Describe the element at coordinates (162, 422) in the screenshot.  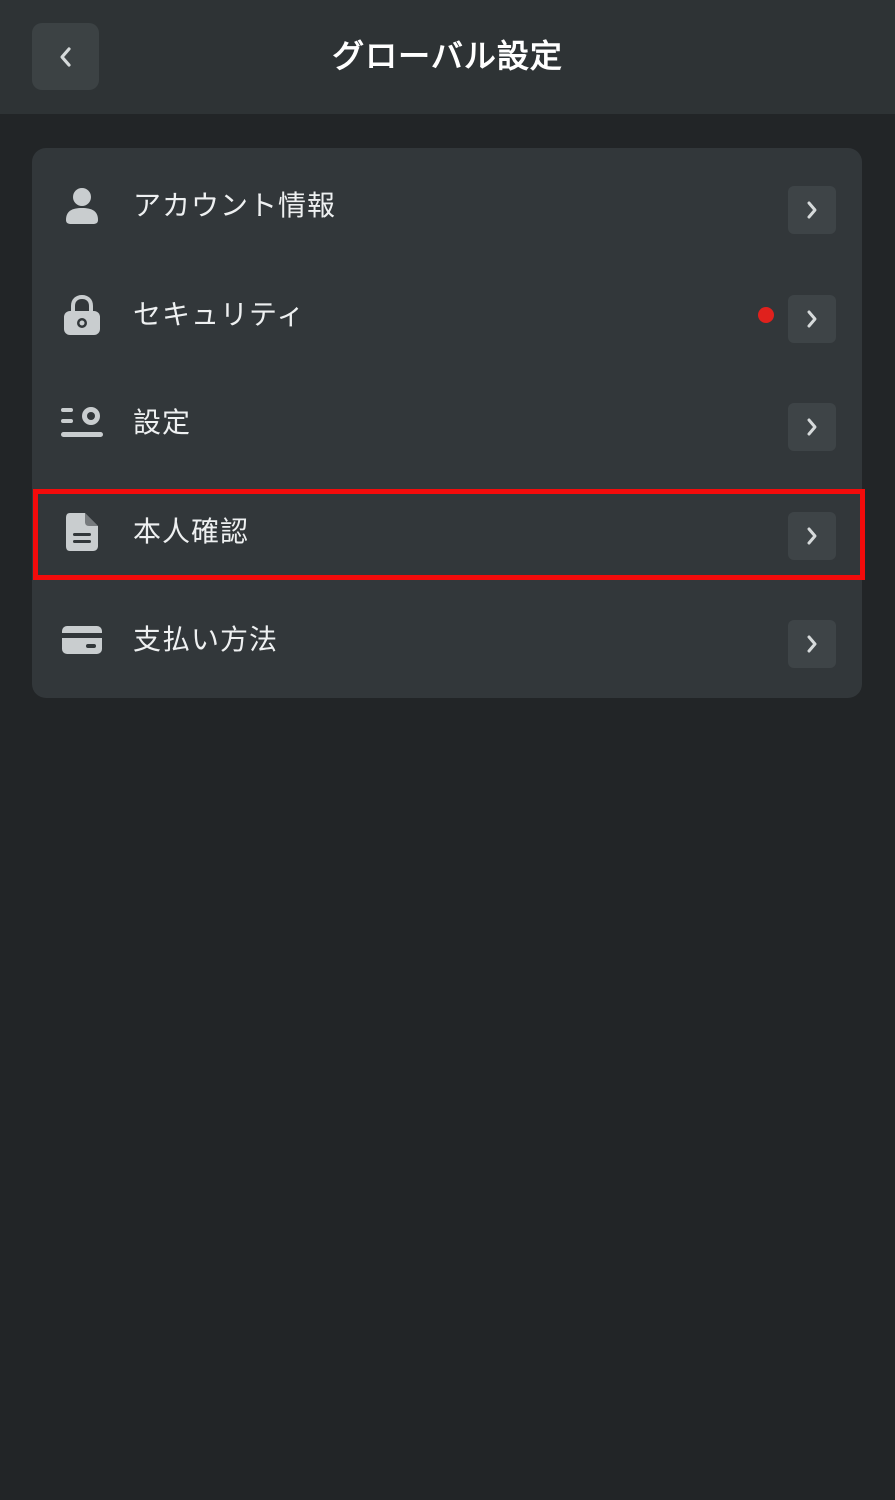
I see `menu-item-label: 設定` at that location.